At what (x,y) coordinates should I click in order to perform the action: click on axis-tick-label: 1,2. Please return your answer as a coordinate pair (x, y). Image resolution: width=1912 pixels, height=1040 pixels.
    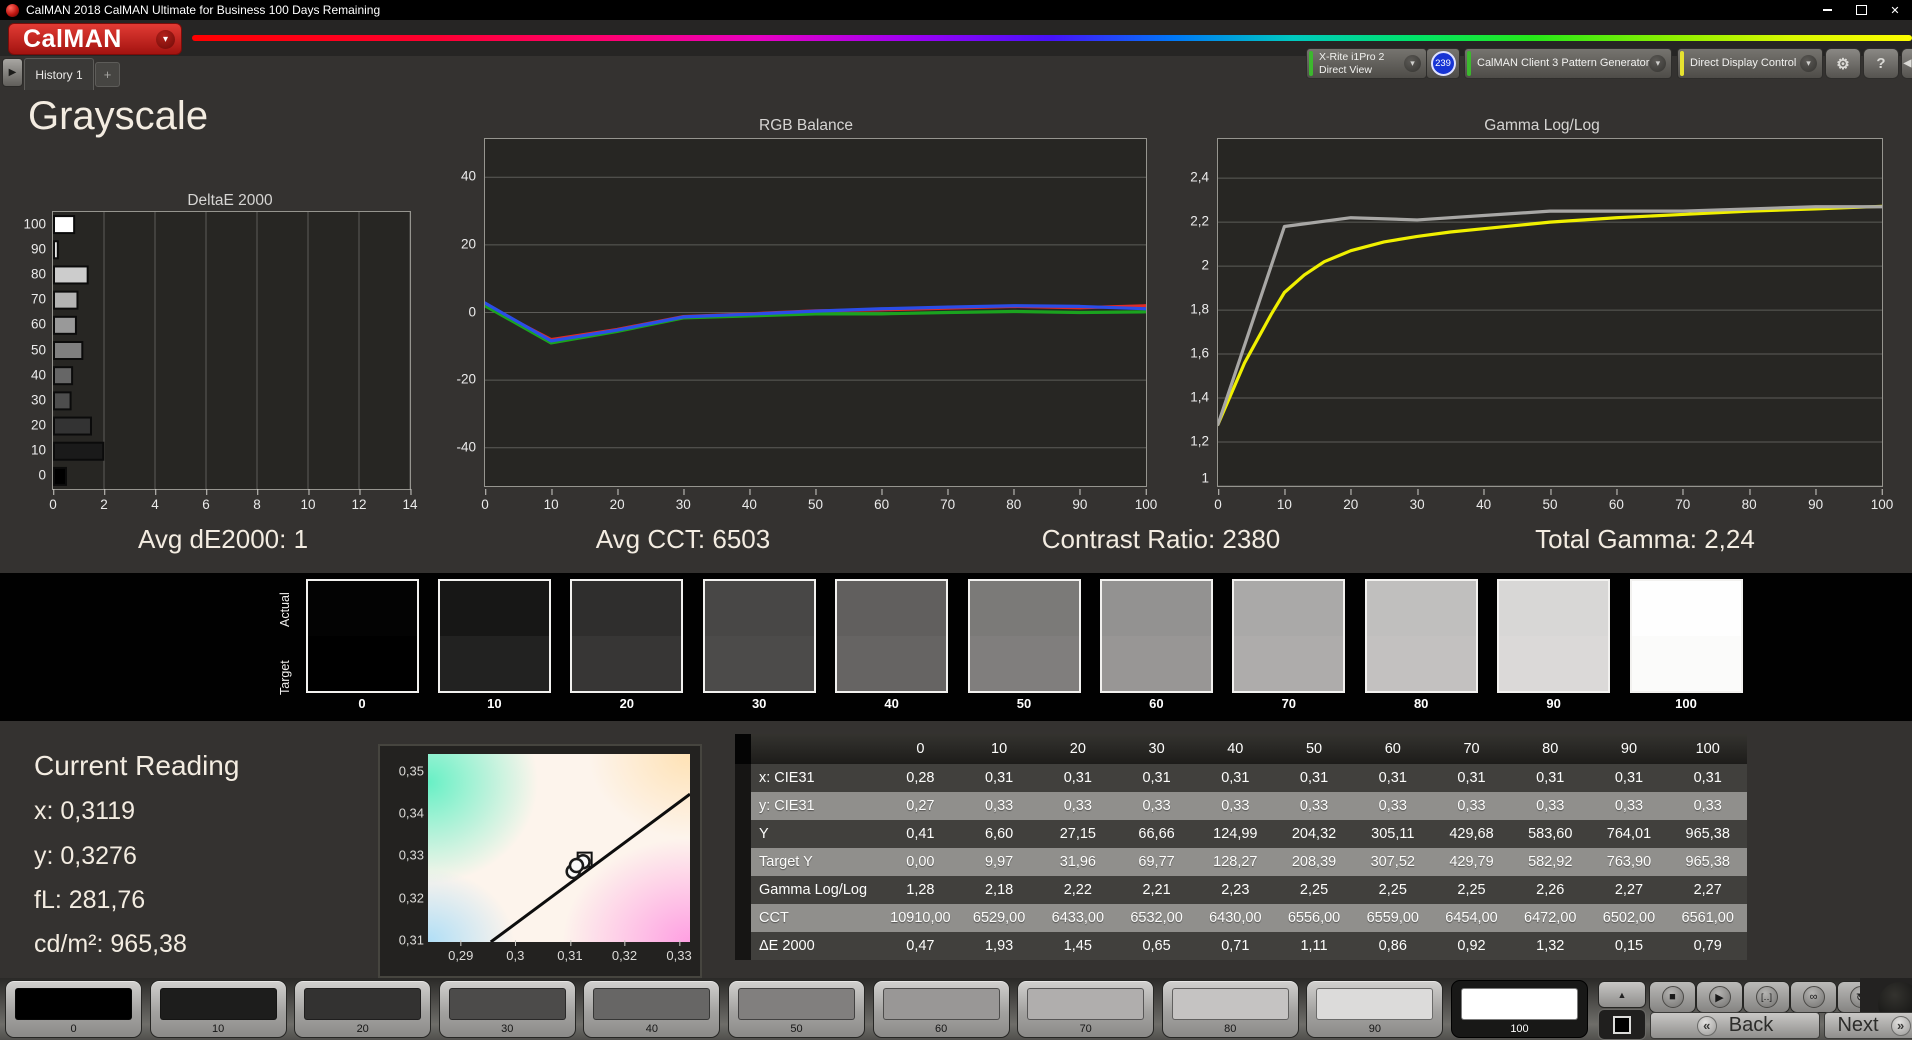
    Looking at the image, I should click on (1199, 441).